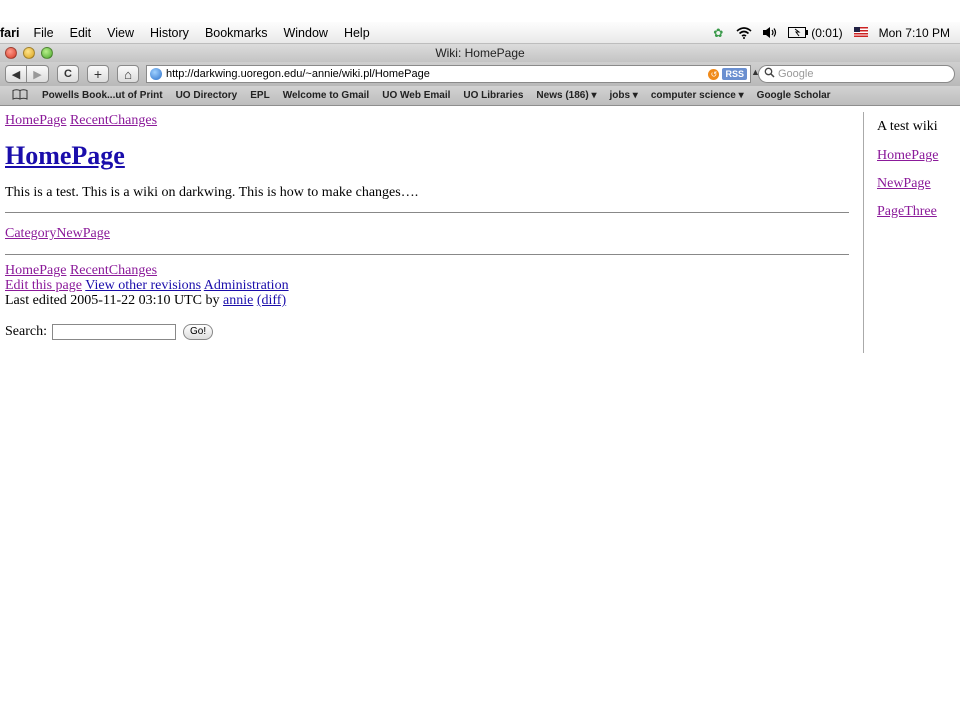  What do you see at coordinates (907, 126) in the screenshot?
I see `sidebar-title: A test wiki` at bounding box center [907, 126].